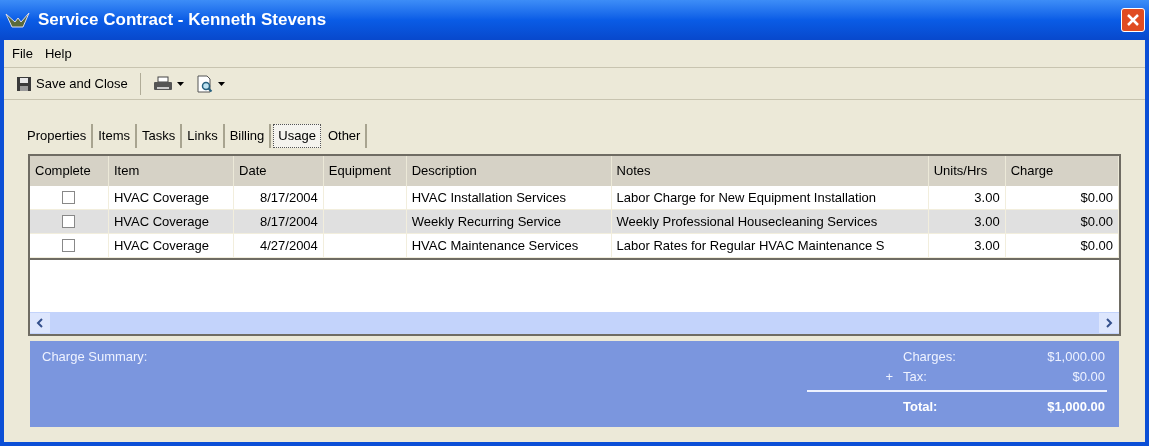  What do you see at coordinates (574, 222) in the screenshot?
I see `table-row: HVAC Coverage 8/17/2004 Weekly Recurring Service Weekly Professional Housecleaning Services 3.00 $0.00` at bounding box center [574, 222].